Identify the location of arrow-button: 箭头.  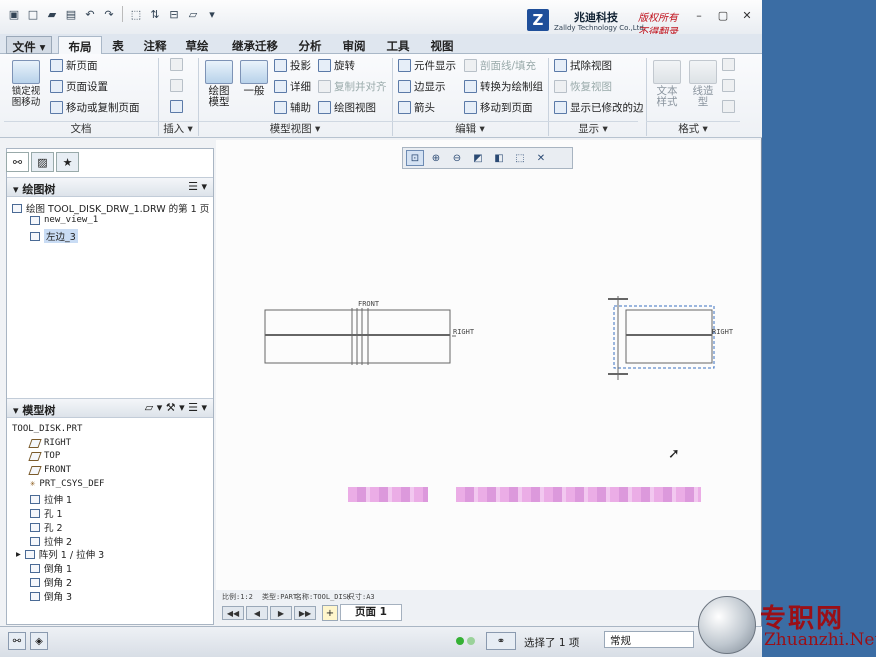
(416, 107).